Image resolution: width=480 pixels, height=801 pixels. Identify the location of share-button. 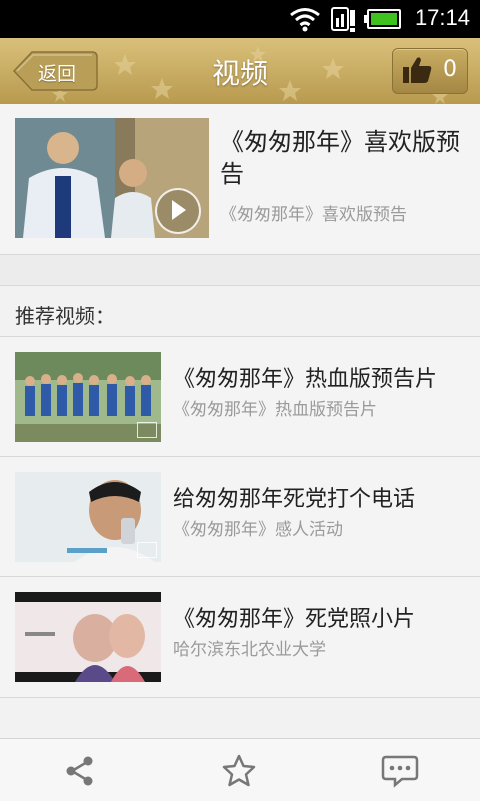
(80, 771).